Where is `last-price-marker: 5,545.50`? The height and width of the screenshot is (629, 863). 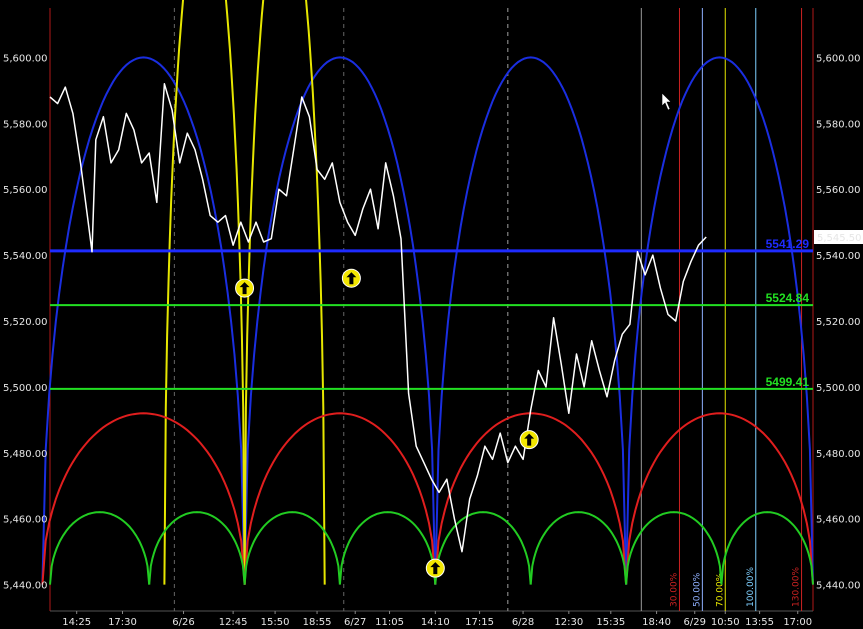
last-price-marker: 5,545.50 is located at coordinates (838, 237).